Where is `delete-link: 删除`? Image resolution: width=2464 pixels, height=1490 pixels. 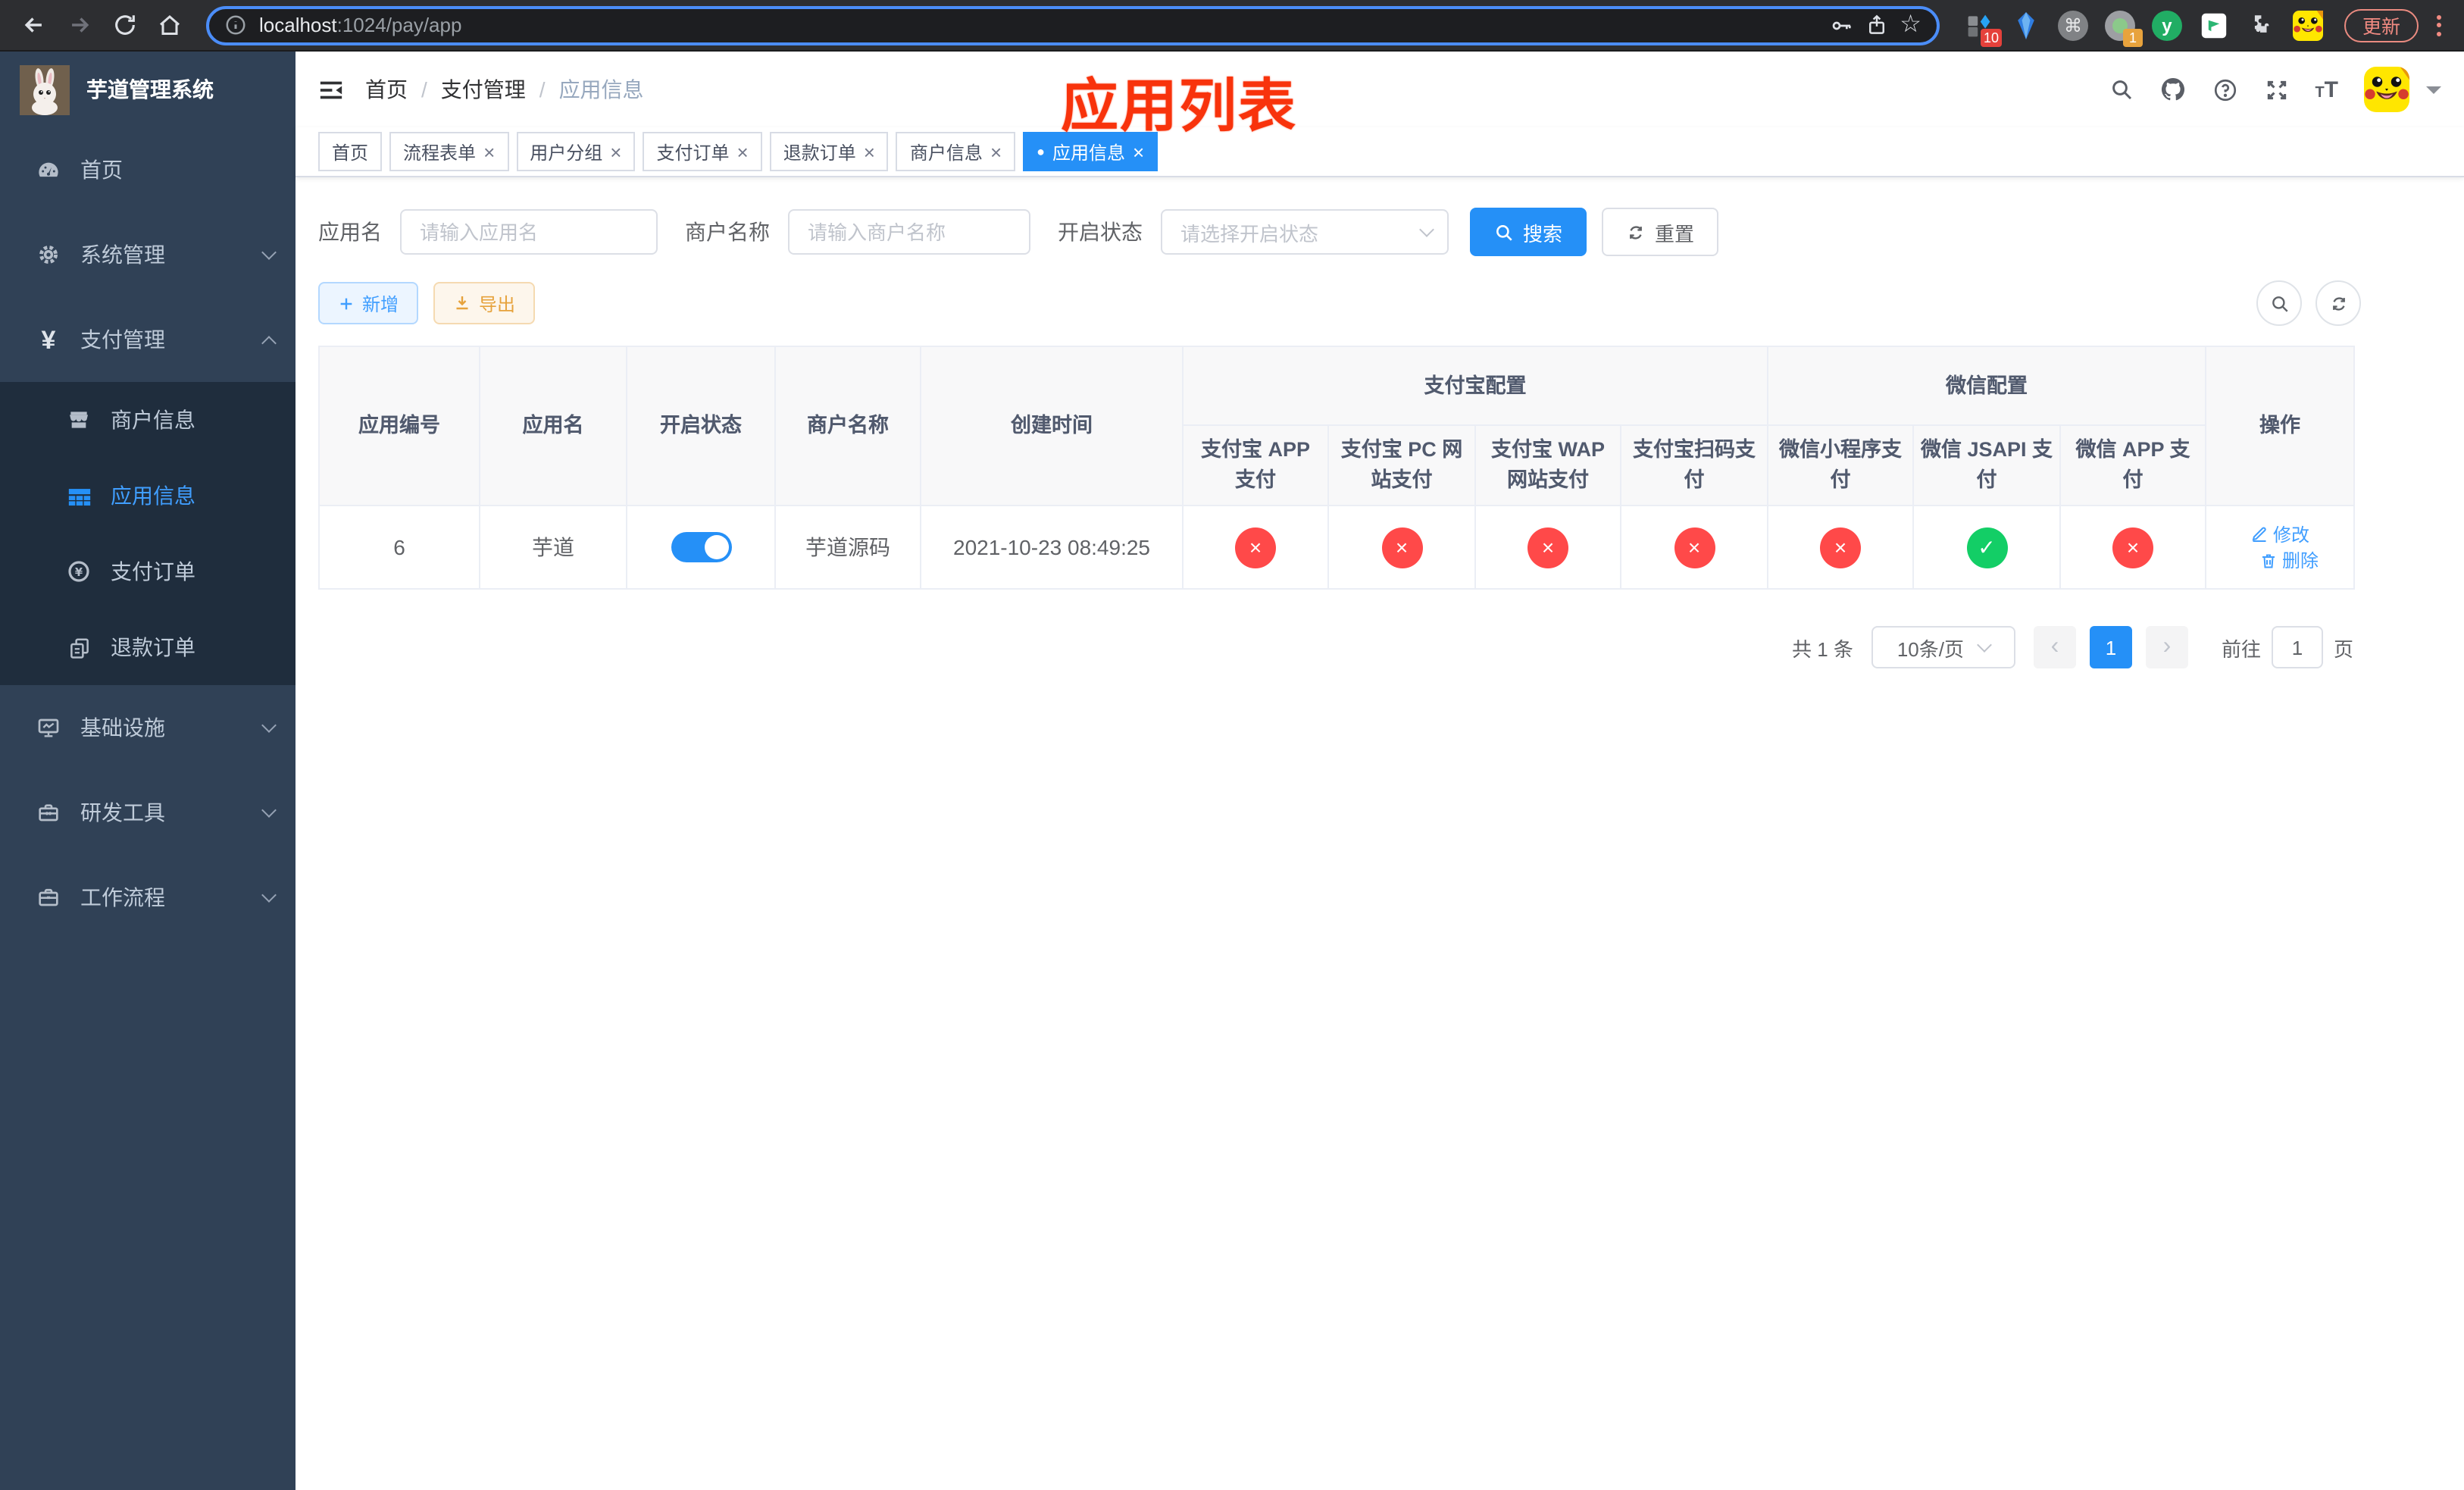
delete-link: 删除 is located at coordinates (2289, 560).